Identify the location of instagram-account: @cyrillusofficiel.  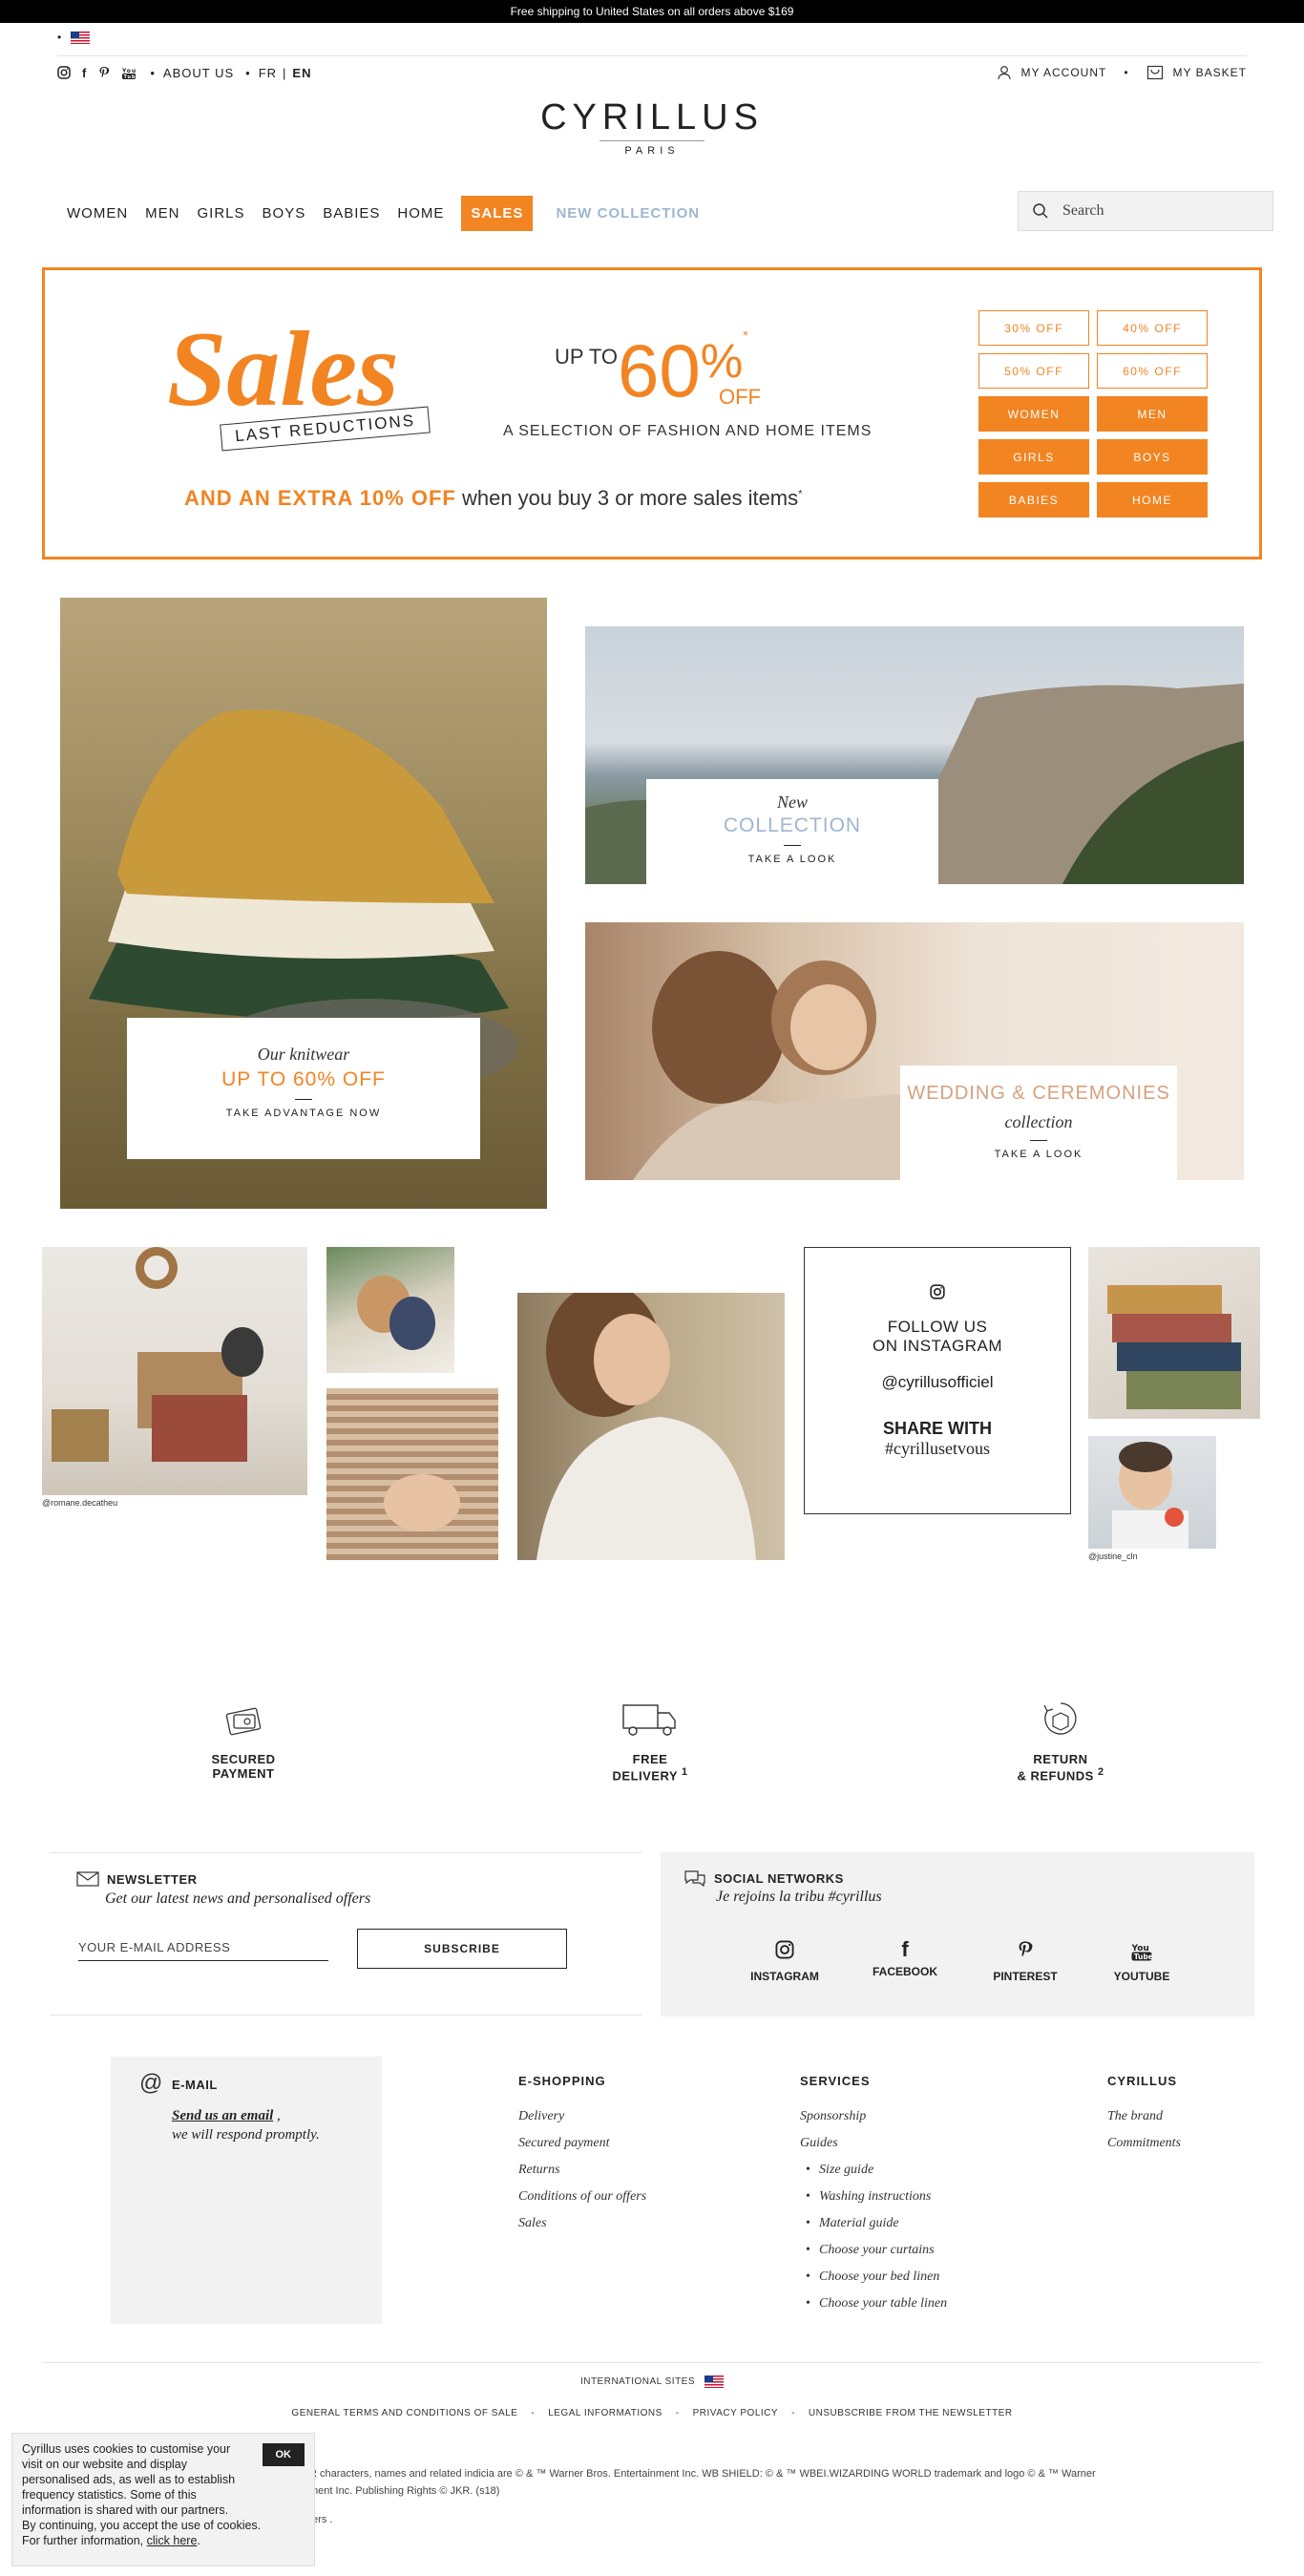
(938, 1382).